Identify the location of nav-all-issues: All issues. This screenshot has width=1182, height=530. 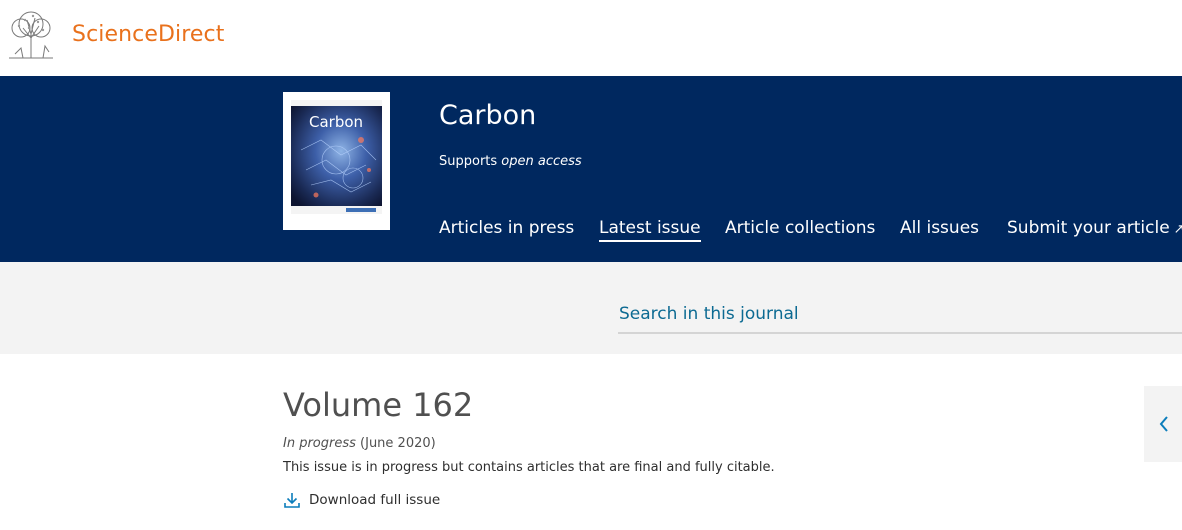
(939, 228).